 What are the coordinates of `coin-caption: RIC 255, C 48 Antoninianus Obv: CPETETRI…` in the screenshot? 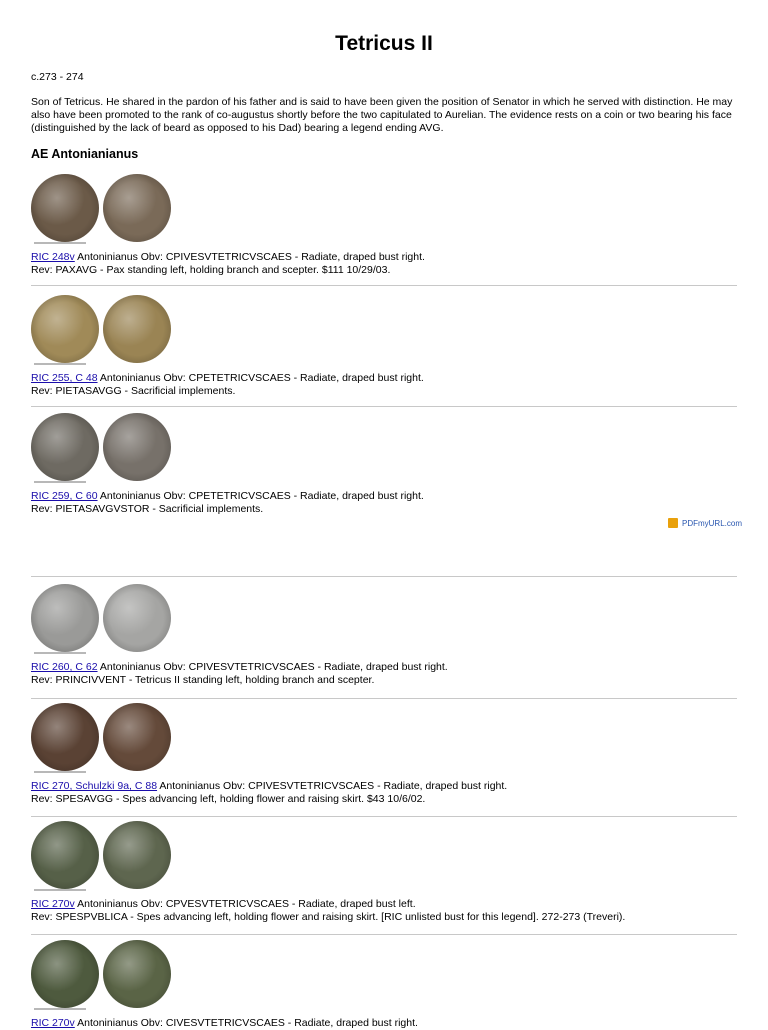 It's located at (386, 385).